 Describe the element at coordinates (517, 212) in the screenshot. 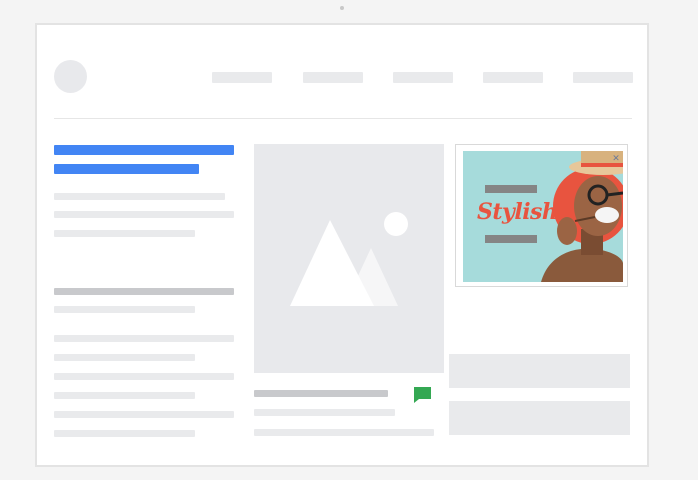

I see `ad-headline: Stylish` at that location.